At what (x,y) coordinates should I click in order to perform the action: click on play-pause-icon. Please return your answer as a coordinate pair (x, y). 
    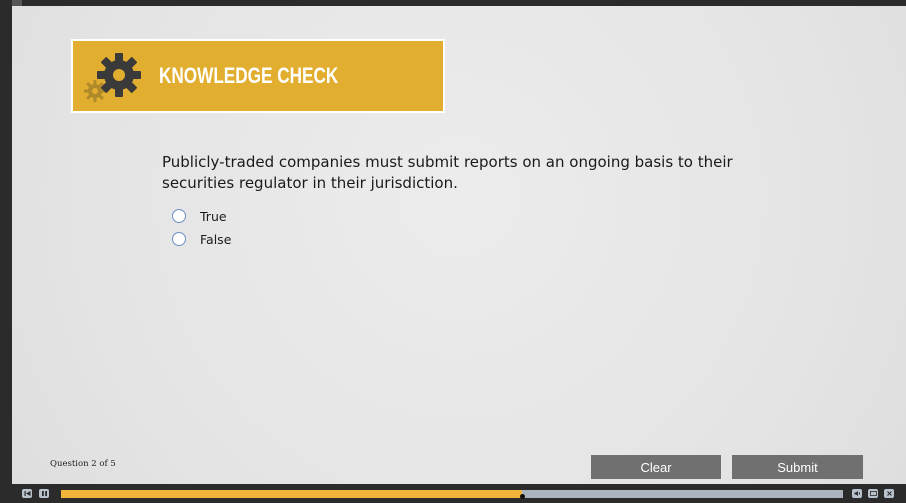
    Looking at the image, I should click on (44, 493).